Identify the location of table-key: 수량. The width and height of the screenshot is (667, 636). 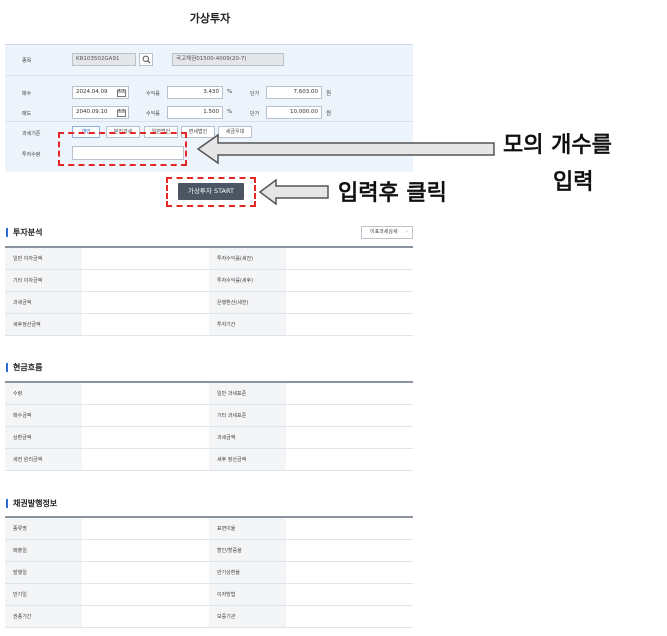
(44, 393).